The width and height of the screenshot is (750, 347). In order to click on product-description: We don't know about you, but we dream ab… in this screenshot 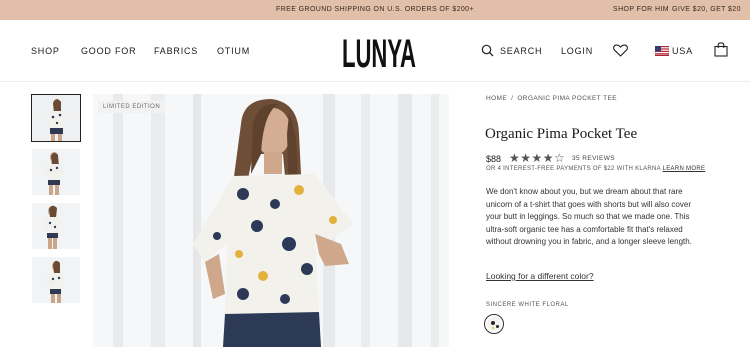, I will do `click(589, 217)`.